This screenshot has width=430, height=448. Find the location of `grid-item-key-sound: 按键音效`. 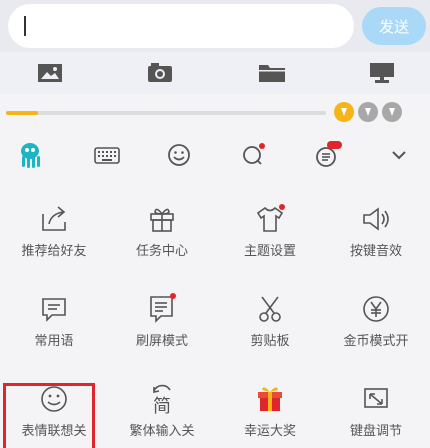

grid-item-key-sound: 按键音效 is located at coordinates (376, 225).